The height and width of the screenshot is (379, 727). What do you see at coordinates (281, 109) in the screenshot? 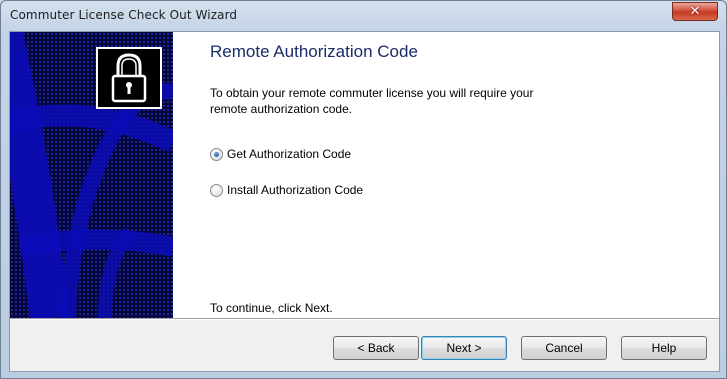
I see `instructions-line-2: remote authorization code.` at bounding box center [281, 109].